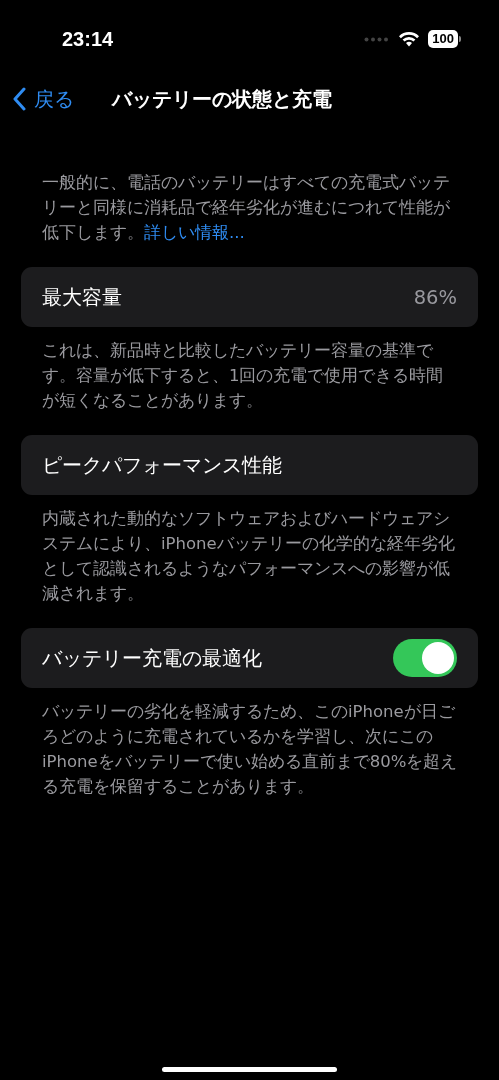 This screenshot has width=499, height=1080. I want to click on page-title: バッテリーの状態と充電, so click(222, 99).